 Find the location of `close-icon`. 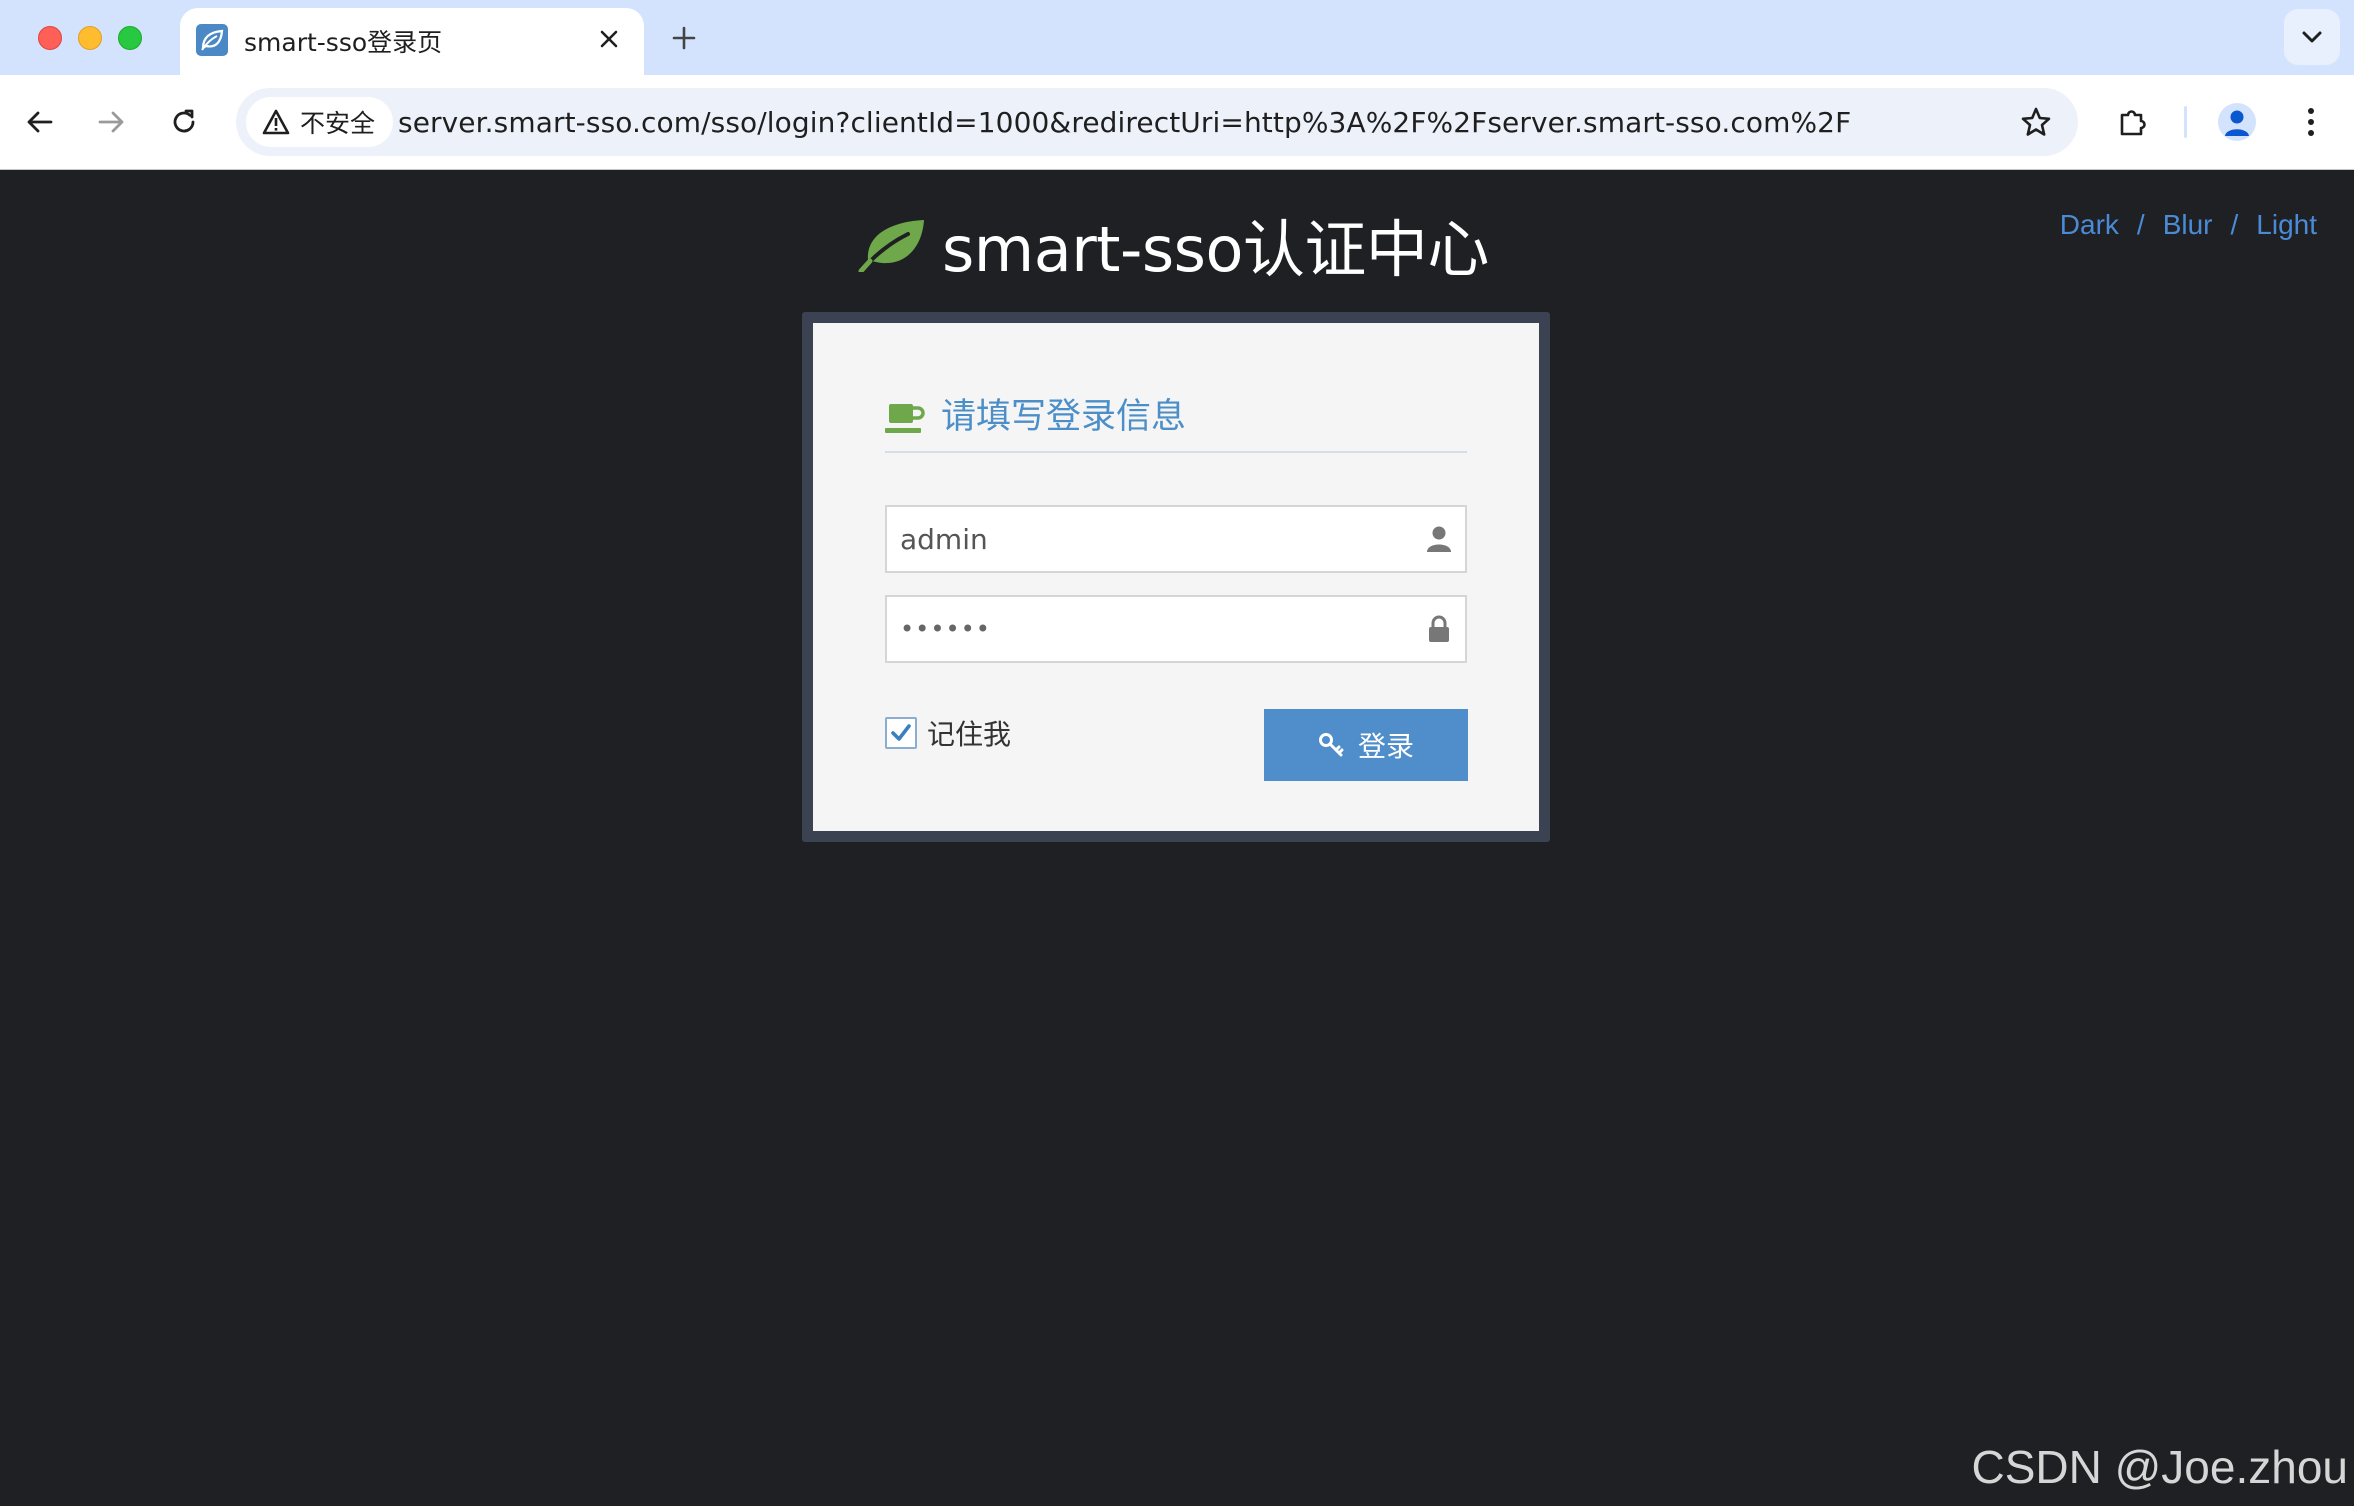

close-icon is located at coordinates (609, 39).